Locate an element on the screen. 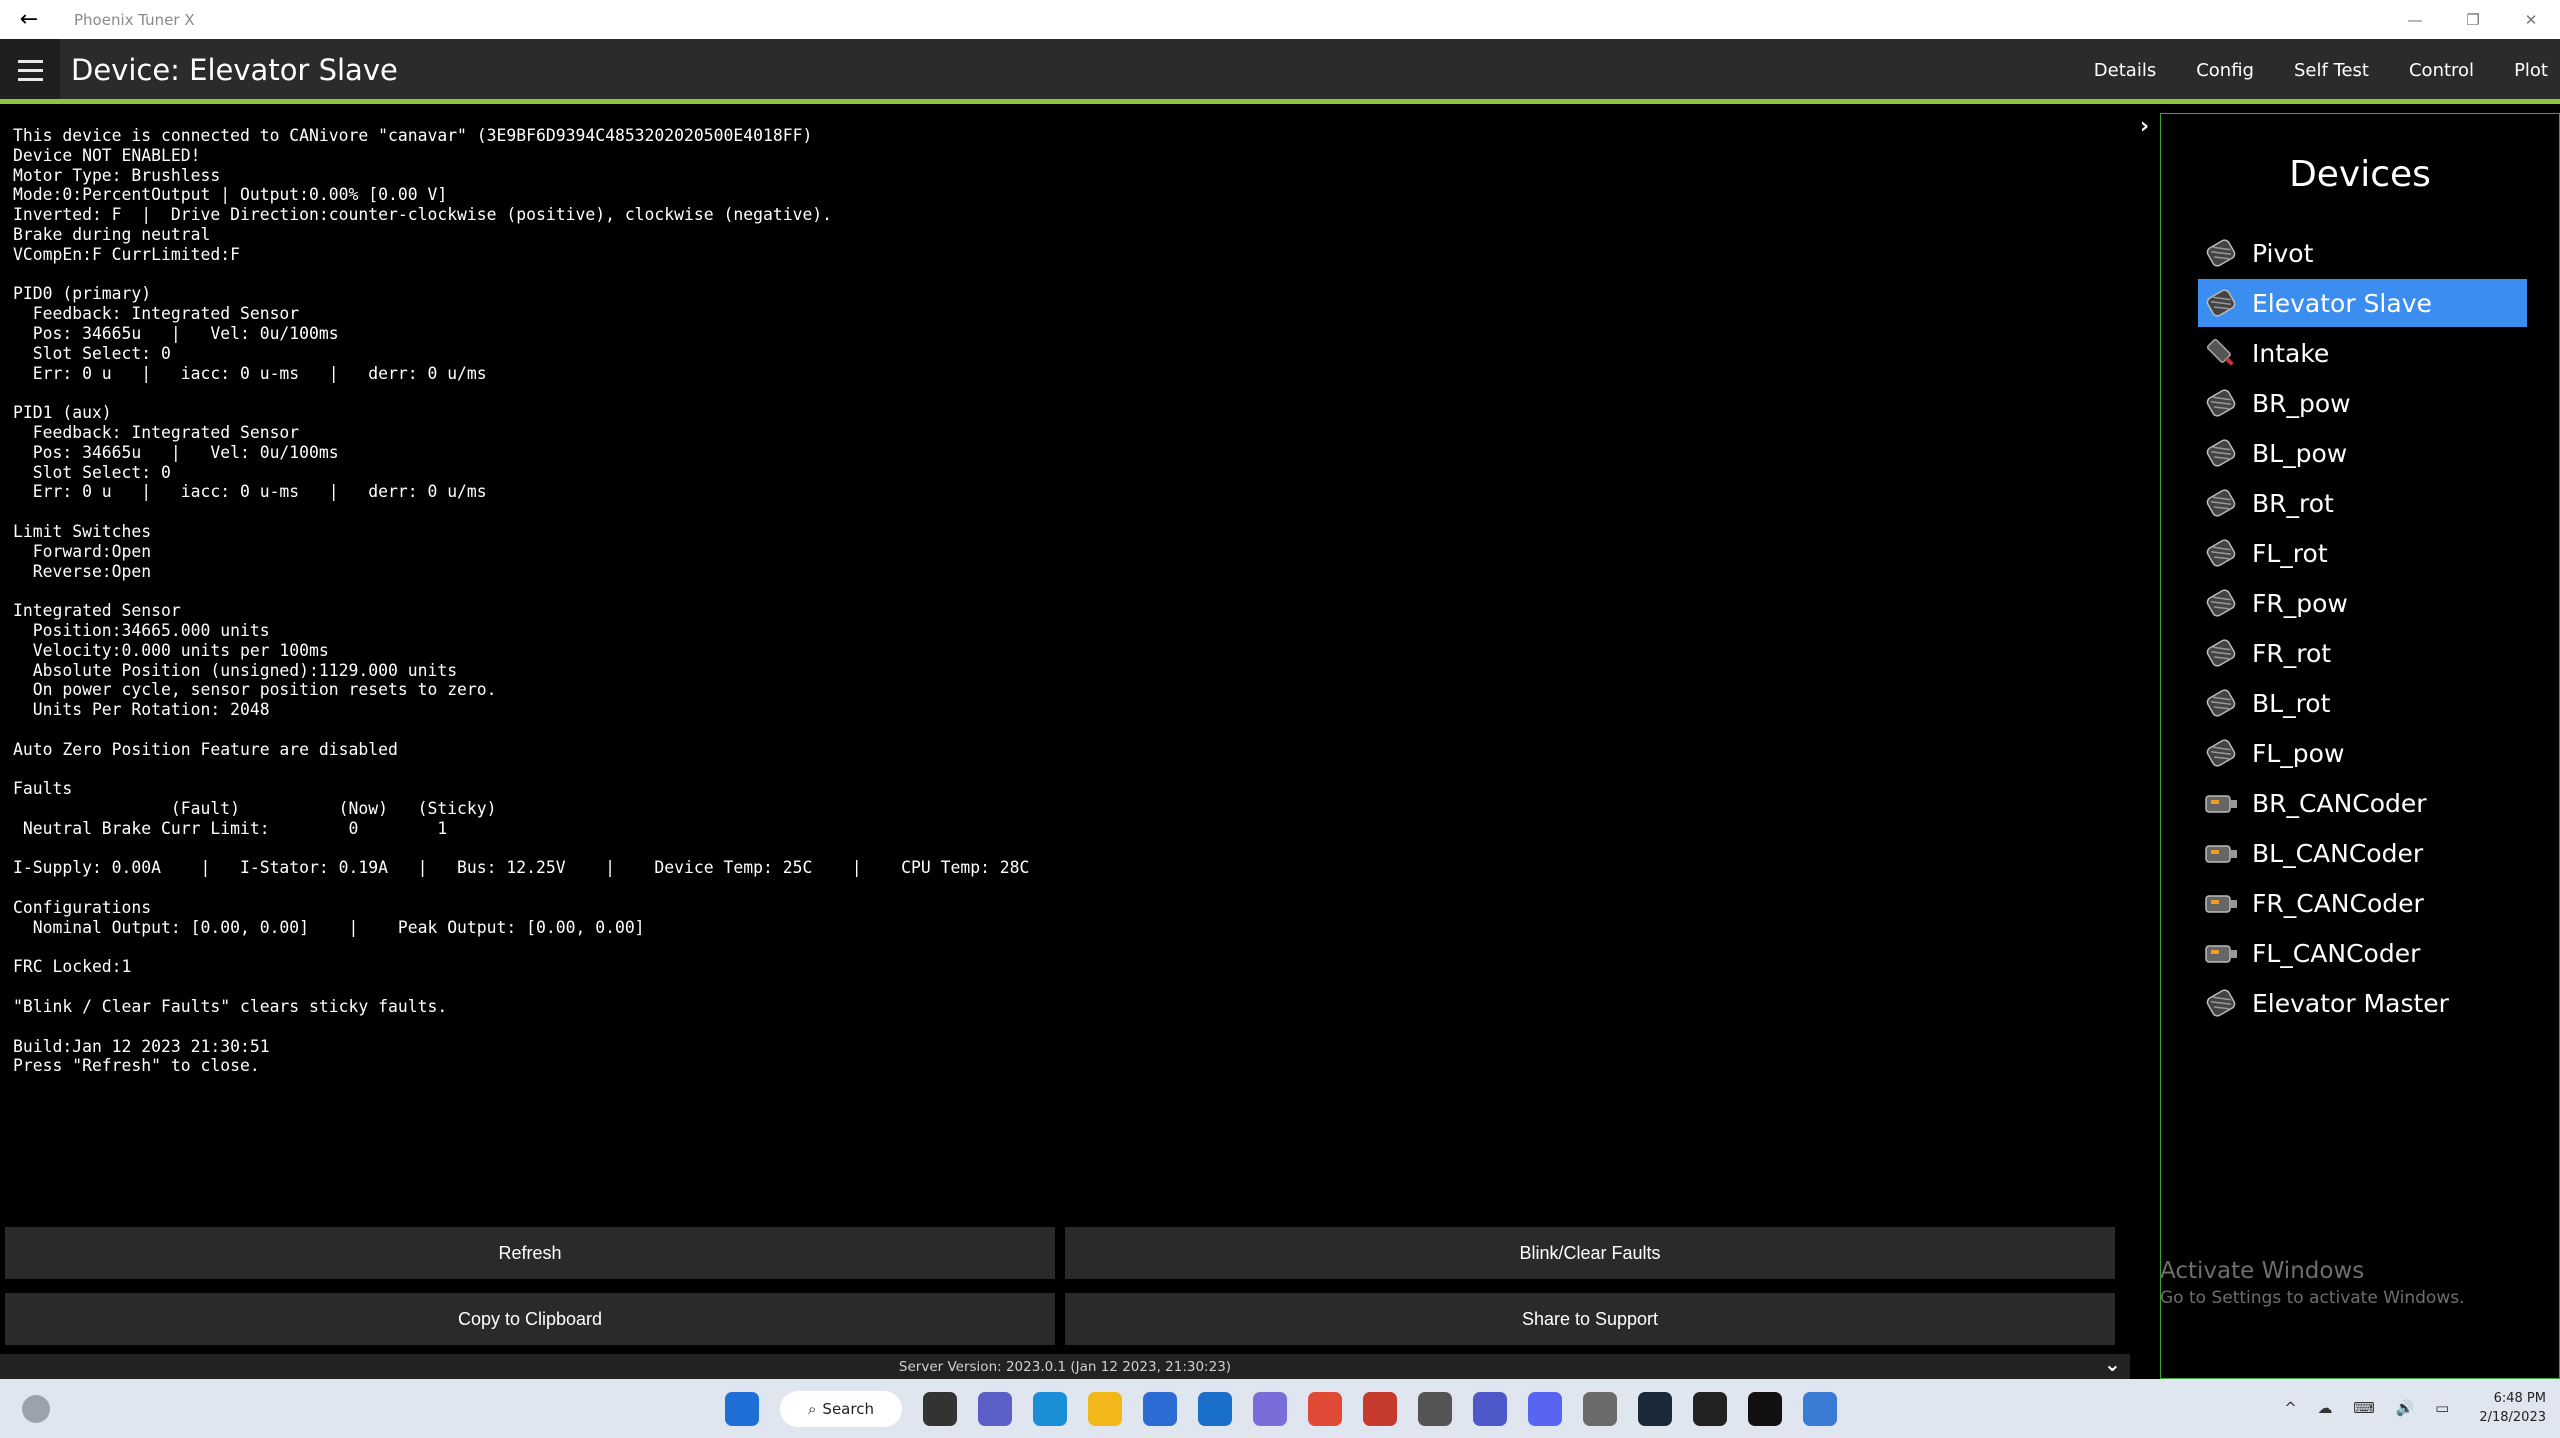 The height and width of the screenshot is (1438, 2560). device-item: FL_CANCoder is located at coordinates (2362, 953).